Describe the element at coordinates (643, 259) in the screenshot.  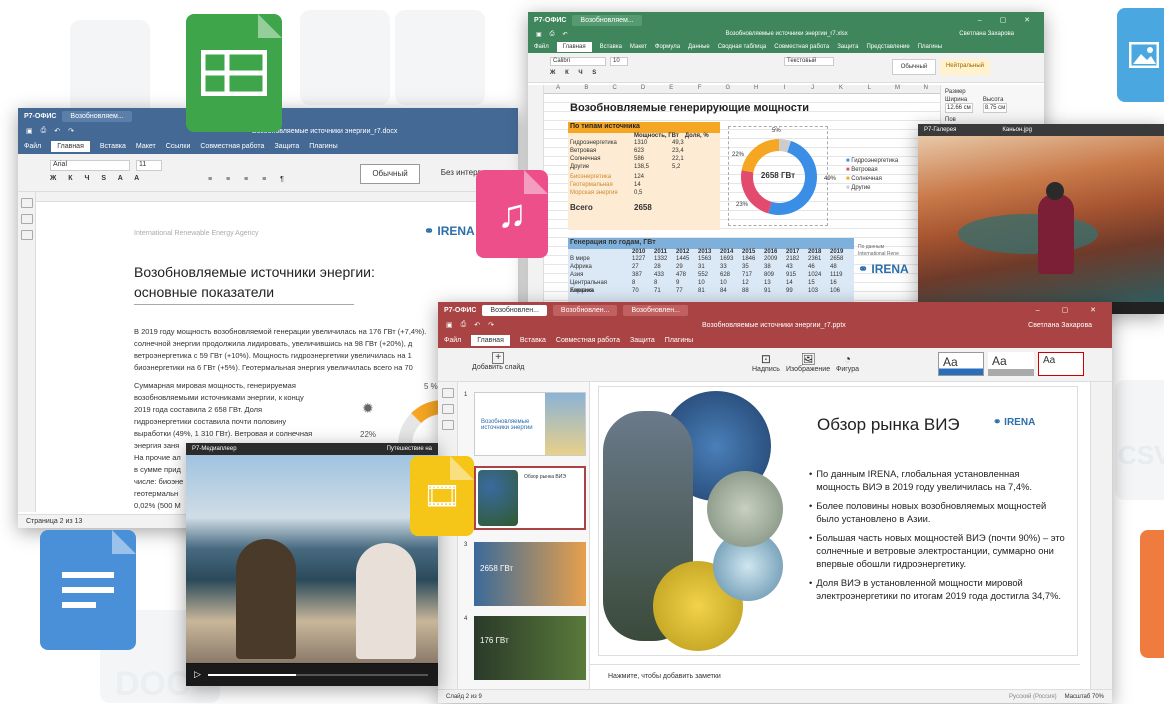
I see `table-cell: 1227` at that location.